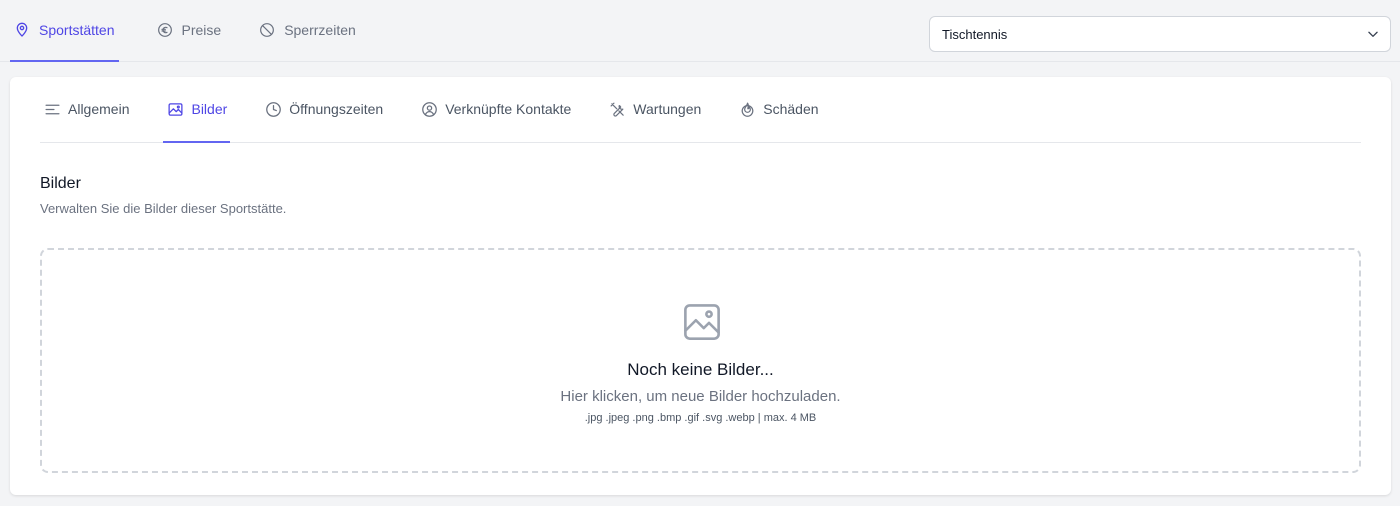 The image size is (1400, 506). I want to click on sport-select: Tischtennis, so click(1160, 34).